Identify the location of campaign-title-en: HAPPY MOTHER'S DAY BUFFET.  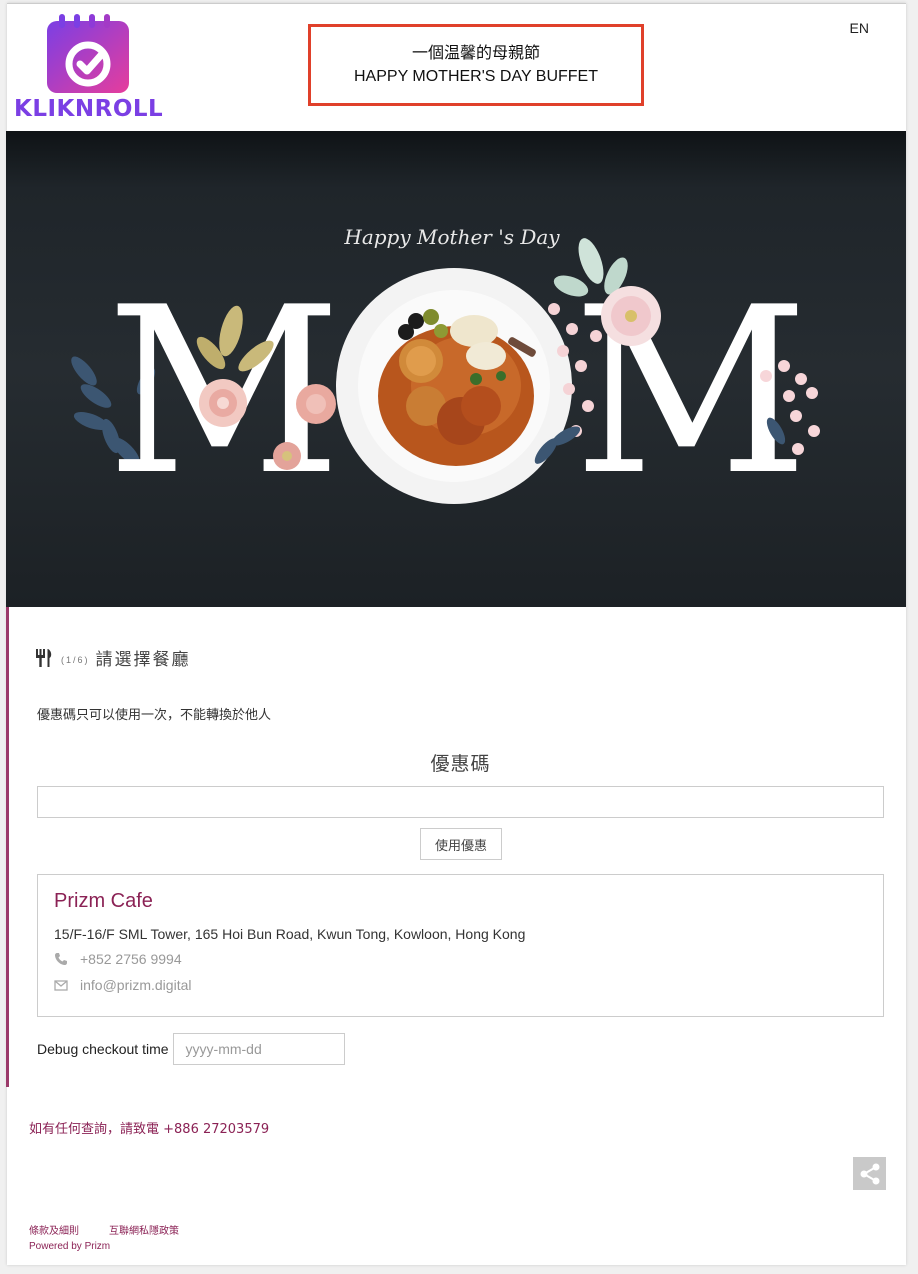
(476, 76).